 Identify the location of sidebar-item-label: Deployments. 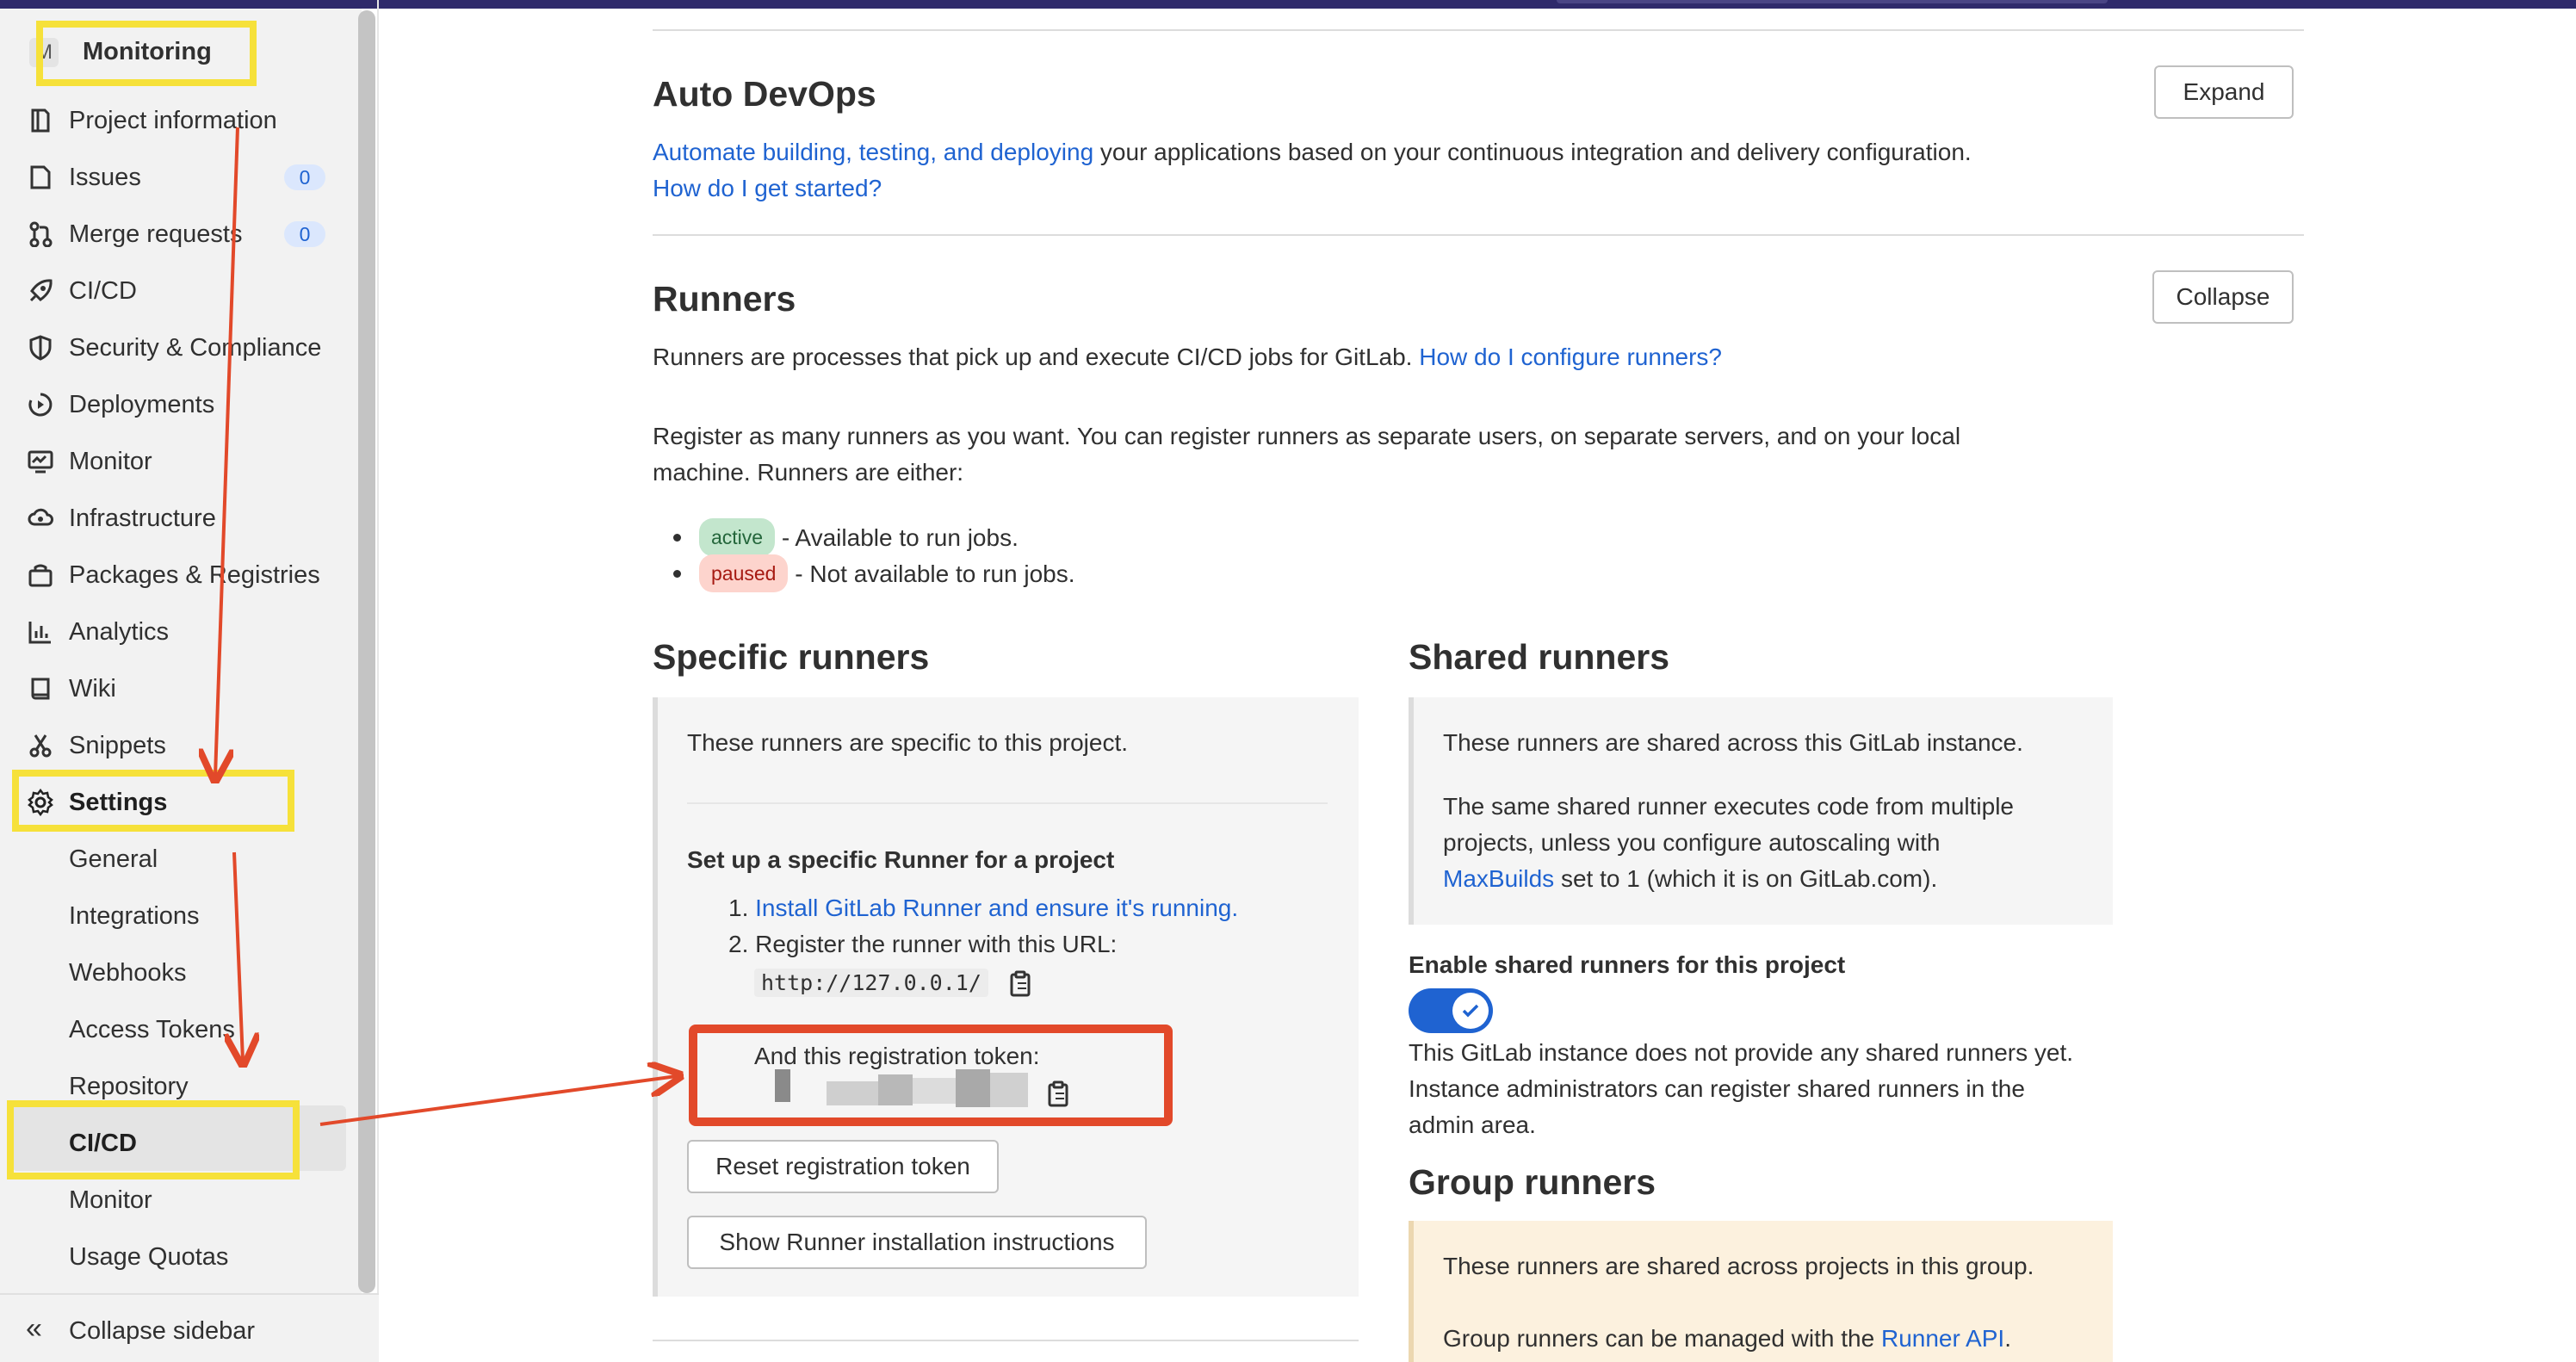
(142, 404).